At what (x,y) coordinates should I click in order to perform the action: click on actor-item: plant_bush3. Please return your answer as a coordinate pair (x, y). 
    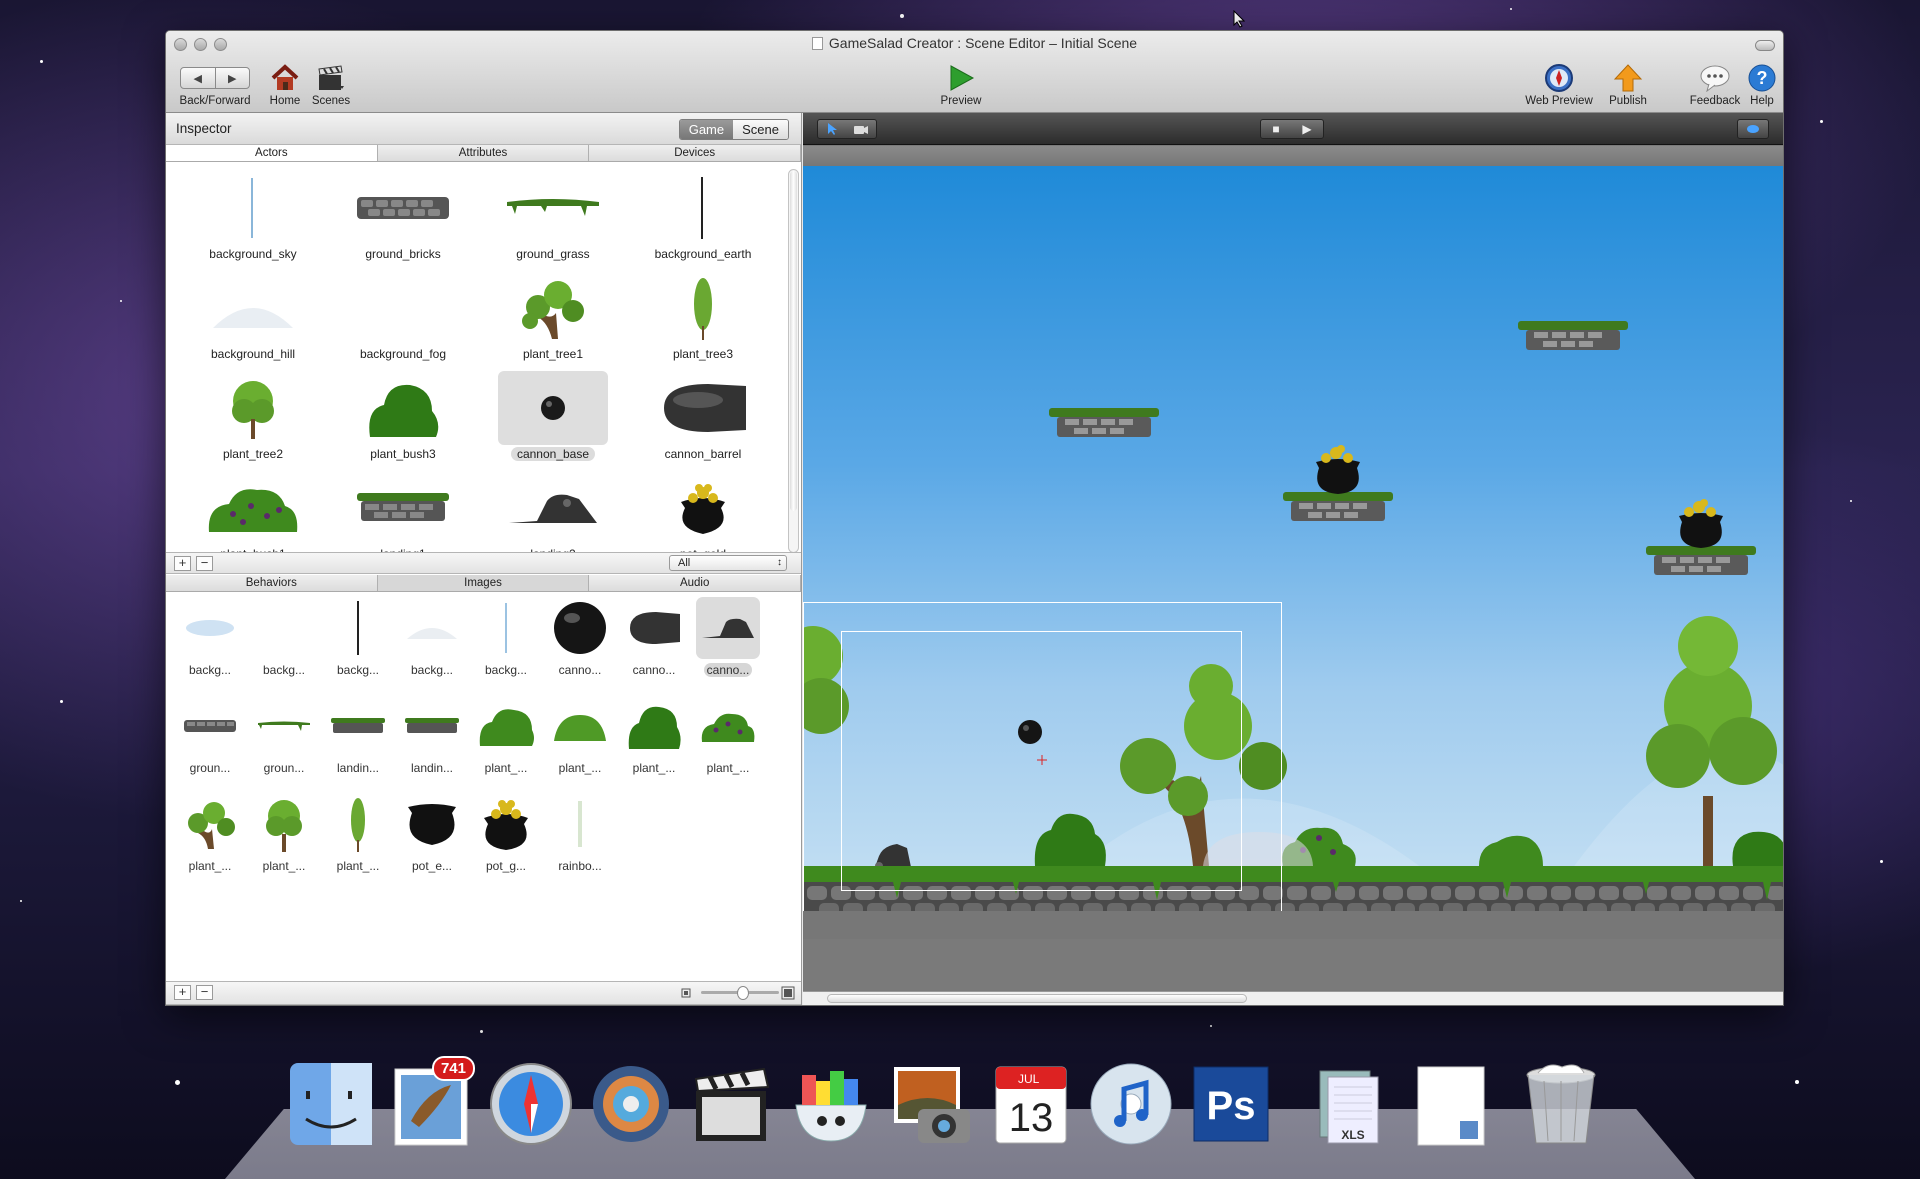
    Looking at the image, I should click on (403, 421).